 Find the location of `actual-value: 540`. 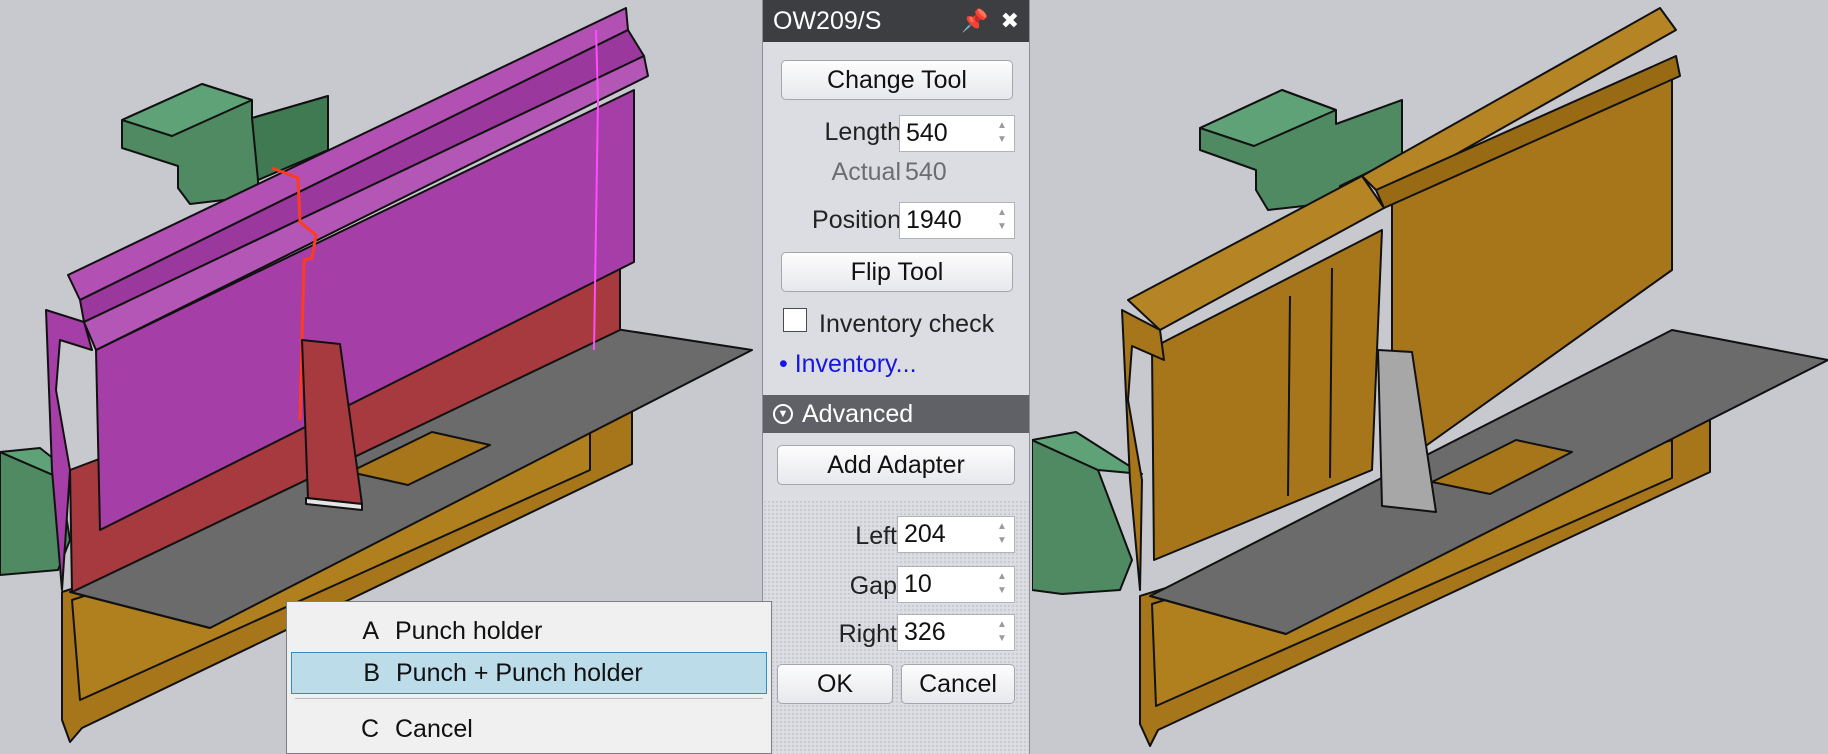

actual-value: 540 is located at coordinates (926, 172).